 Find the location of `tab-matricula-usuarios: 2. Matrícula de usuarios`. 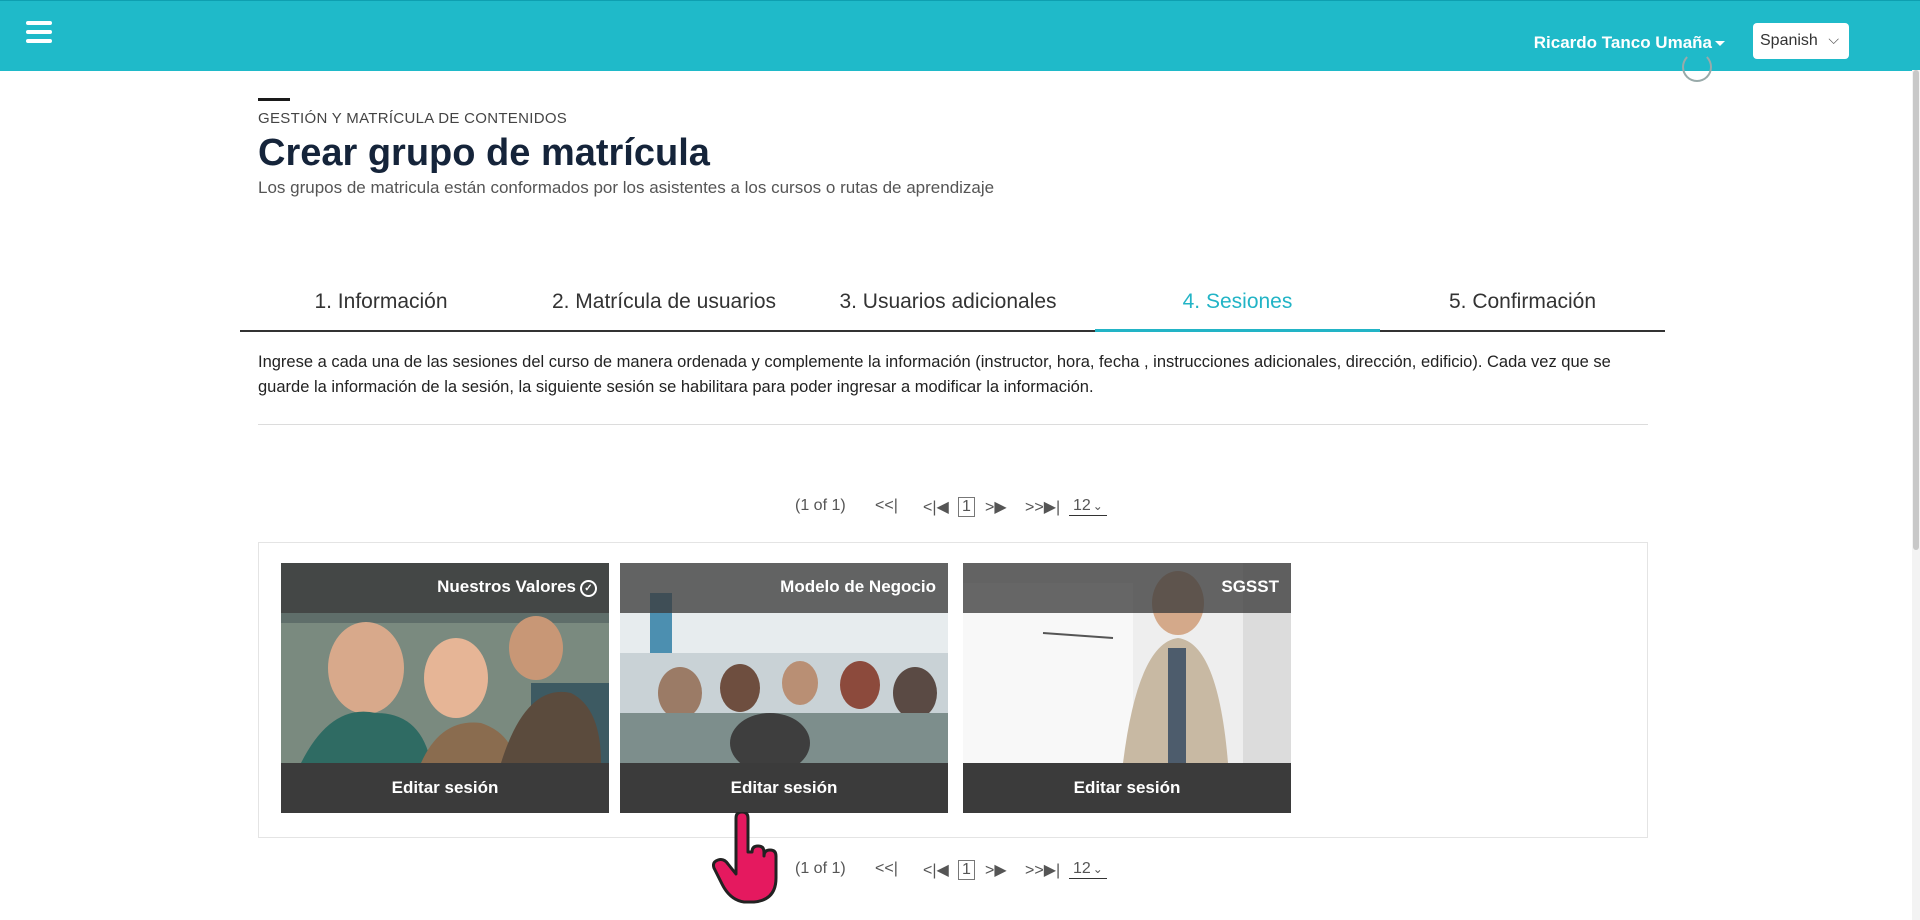

tab-matricula-usuarios: 2. Matrícula de usuarios is located at coordinates (664, 308).